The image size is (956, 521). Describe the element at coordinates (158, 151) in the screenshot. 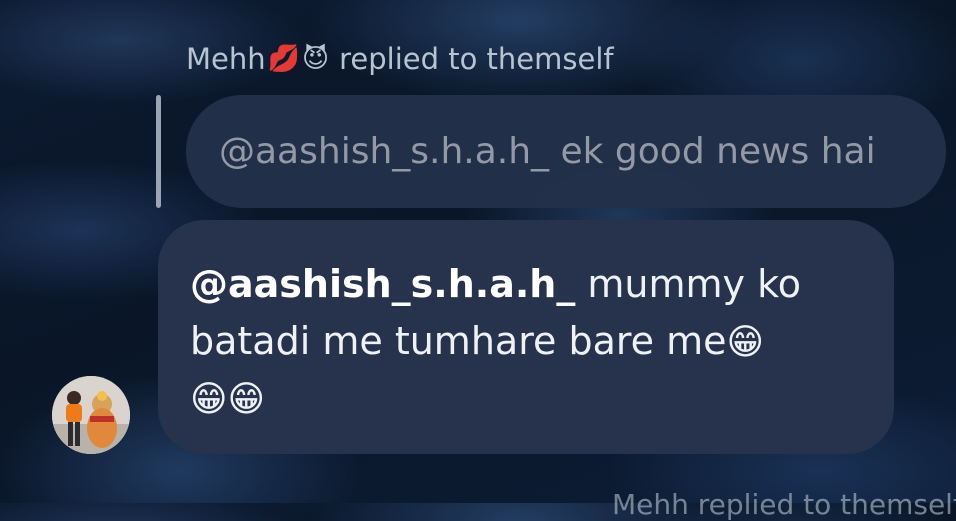

I see `reply-indicator-bar` at that location.